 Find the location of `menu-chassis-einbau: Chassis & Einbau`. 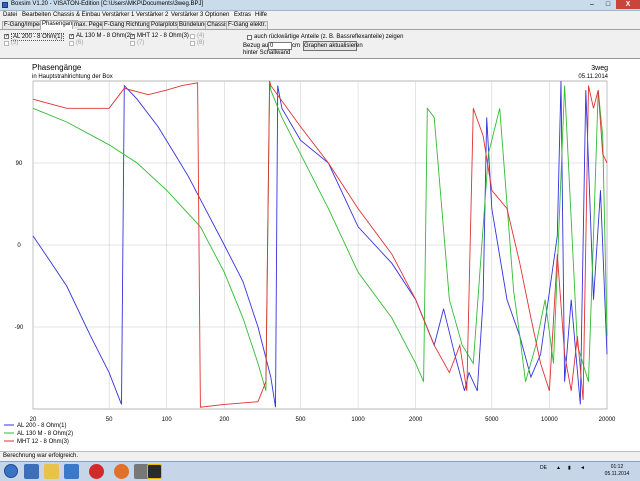

menu-chassis-einbau: Chassis & Einbau is located at coordinates (76, 15).